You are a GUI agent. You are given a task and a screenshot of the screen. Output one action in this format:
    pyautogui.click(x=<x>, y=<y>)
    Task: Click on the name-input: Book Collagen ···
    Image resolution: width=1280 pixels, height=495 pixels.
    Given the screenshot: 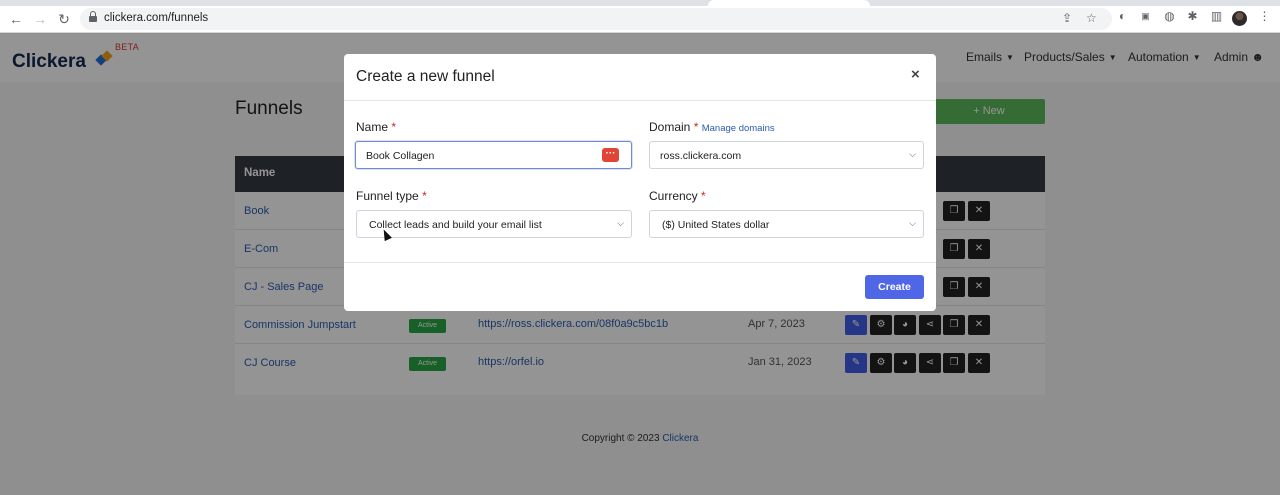 What is the action you would take?
    pyautogui.click(x=493, y=155)
    